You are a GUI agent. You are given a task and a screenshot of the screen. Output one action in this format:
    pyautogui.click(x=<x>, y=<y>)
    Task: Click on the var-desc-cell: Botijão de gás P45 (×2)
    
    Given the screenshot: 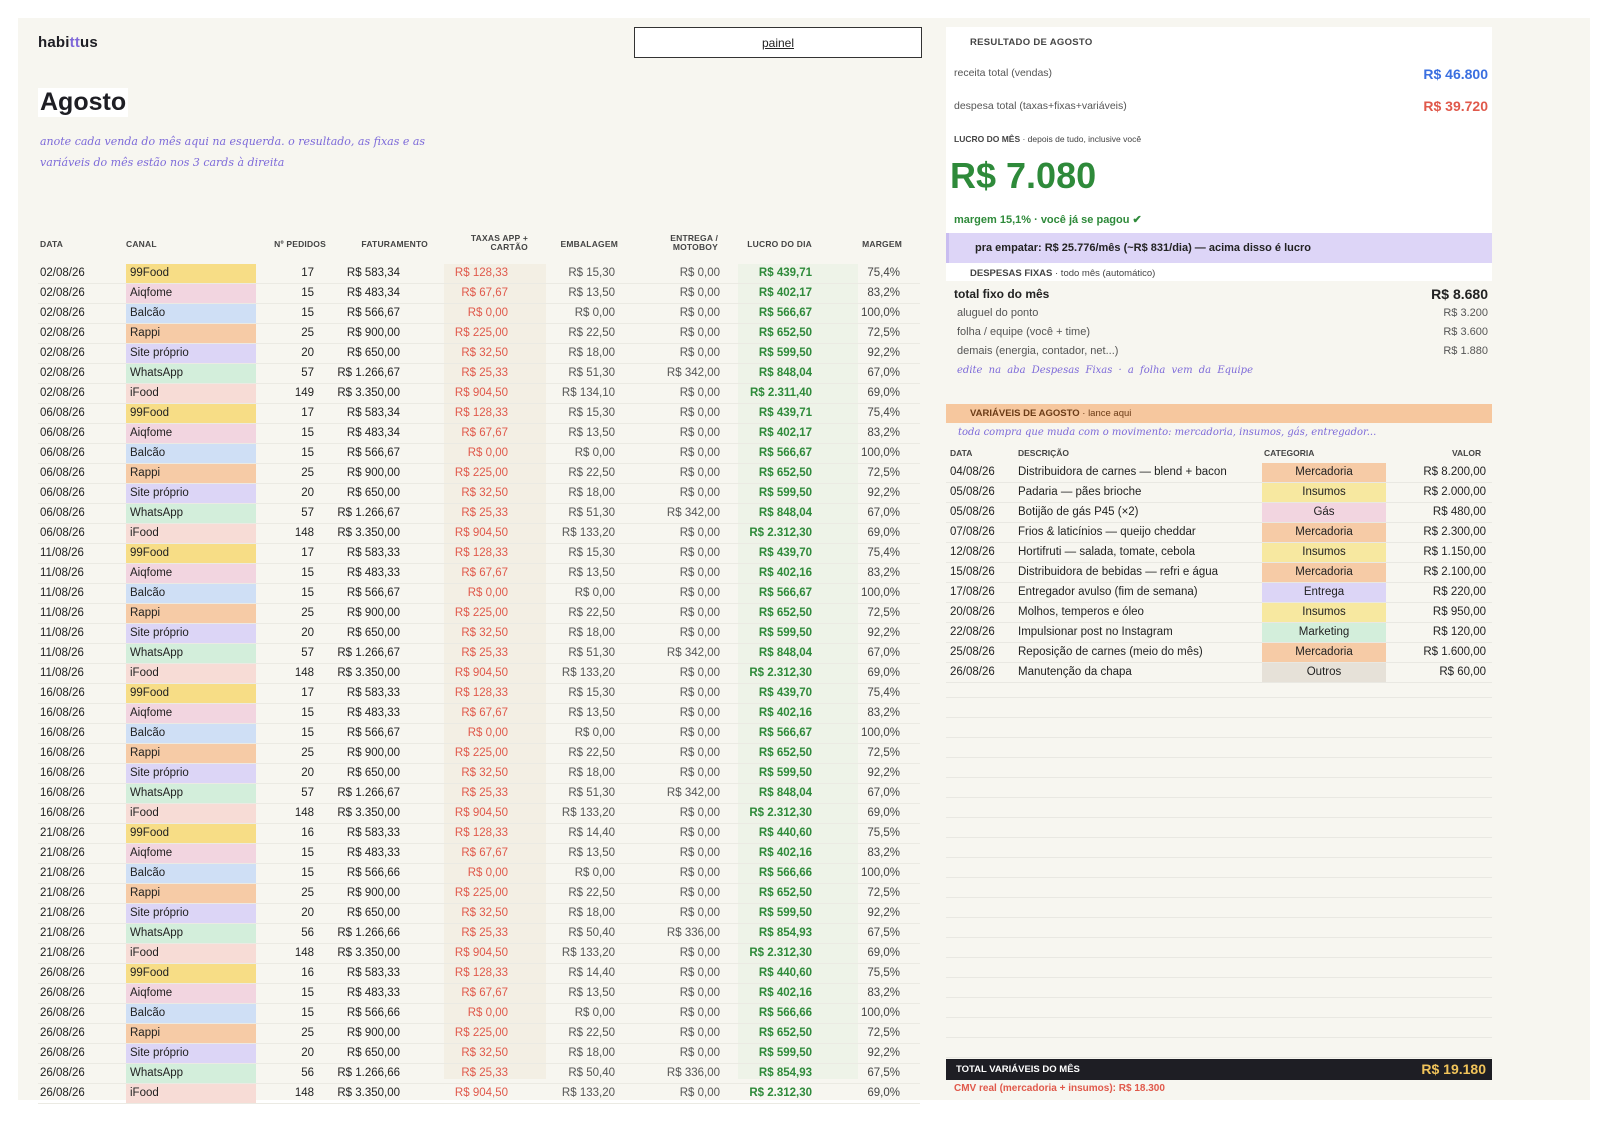 What is the action you would take?
    pyautogui.click(x=1078, y=512)
    